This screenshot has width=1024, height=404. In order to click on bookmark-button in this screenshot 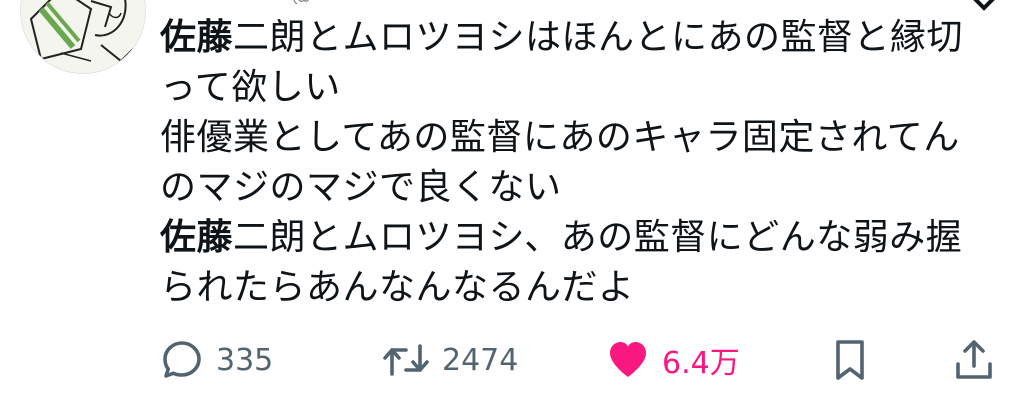, I will do `click(850, 360)`.